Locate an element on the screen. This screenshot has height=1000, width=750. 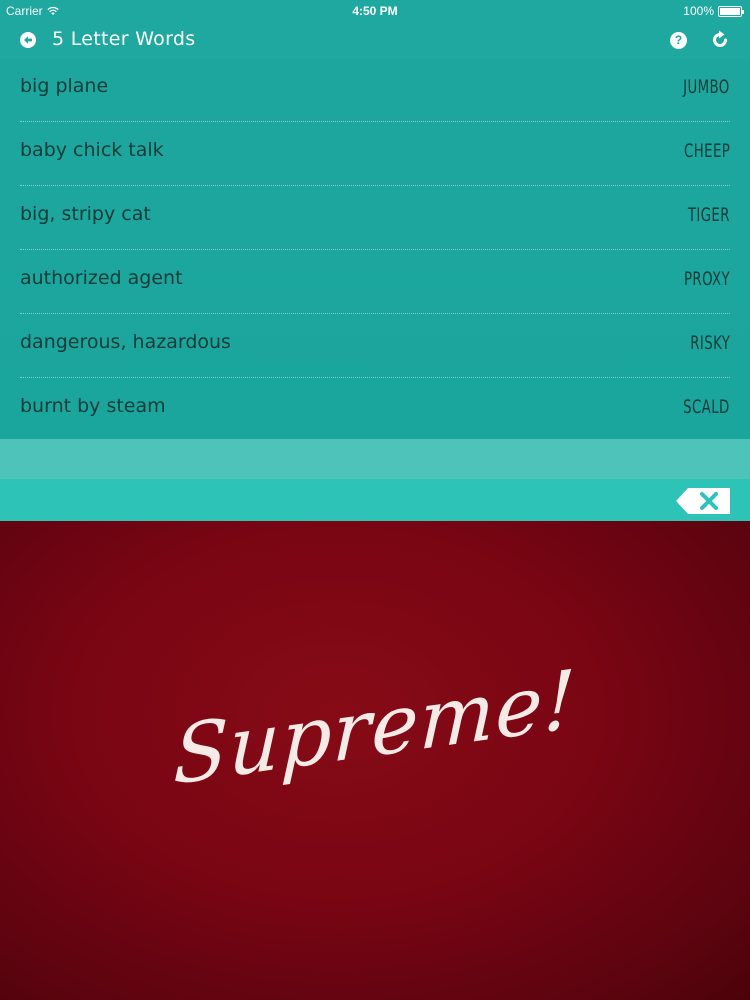
status-right: 100% is located at coordinates (713, 11).